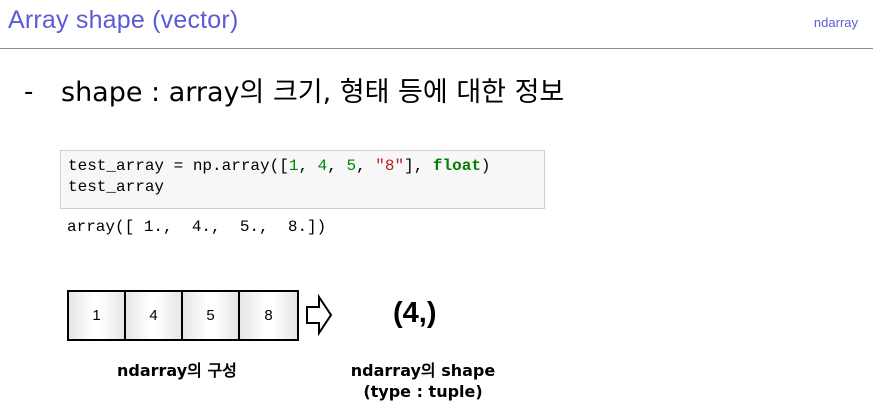  I want to click on code-keyword-token: float, so click(456, 166).